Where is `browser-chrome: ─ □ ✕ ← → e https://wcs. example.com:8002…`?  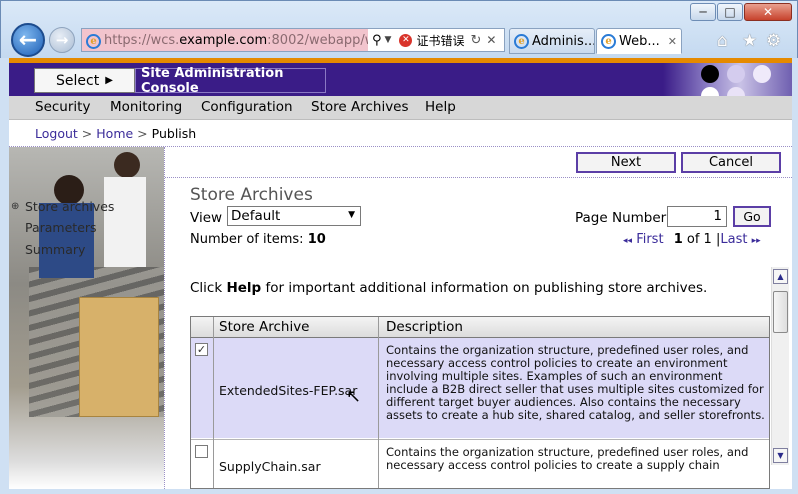
browser-chrome: ─ □ ✕ ← → e https://wcs. example.com:8002… is located at coordinates (399, 29).